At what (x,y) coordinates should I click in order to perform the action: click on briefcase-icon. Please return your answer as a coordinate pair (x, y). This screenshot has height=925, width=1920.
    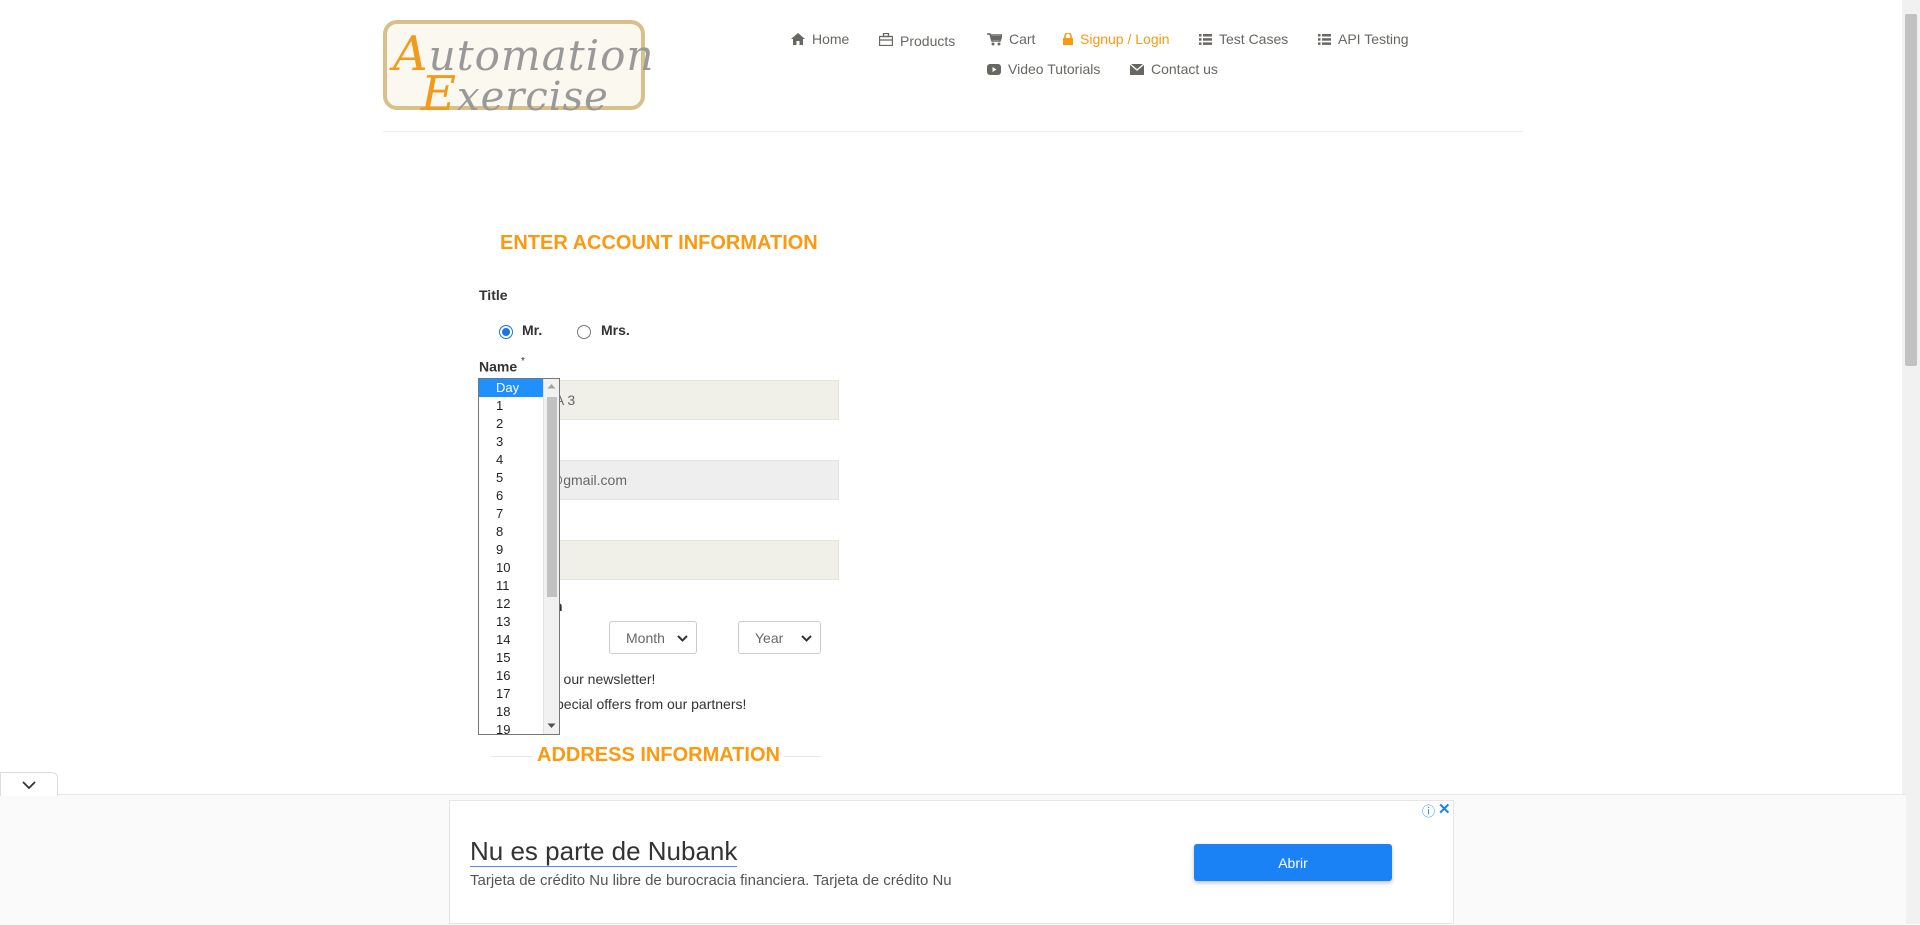
    Looking at the image, I should click on (886, 39).